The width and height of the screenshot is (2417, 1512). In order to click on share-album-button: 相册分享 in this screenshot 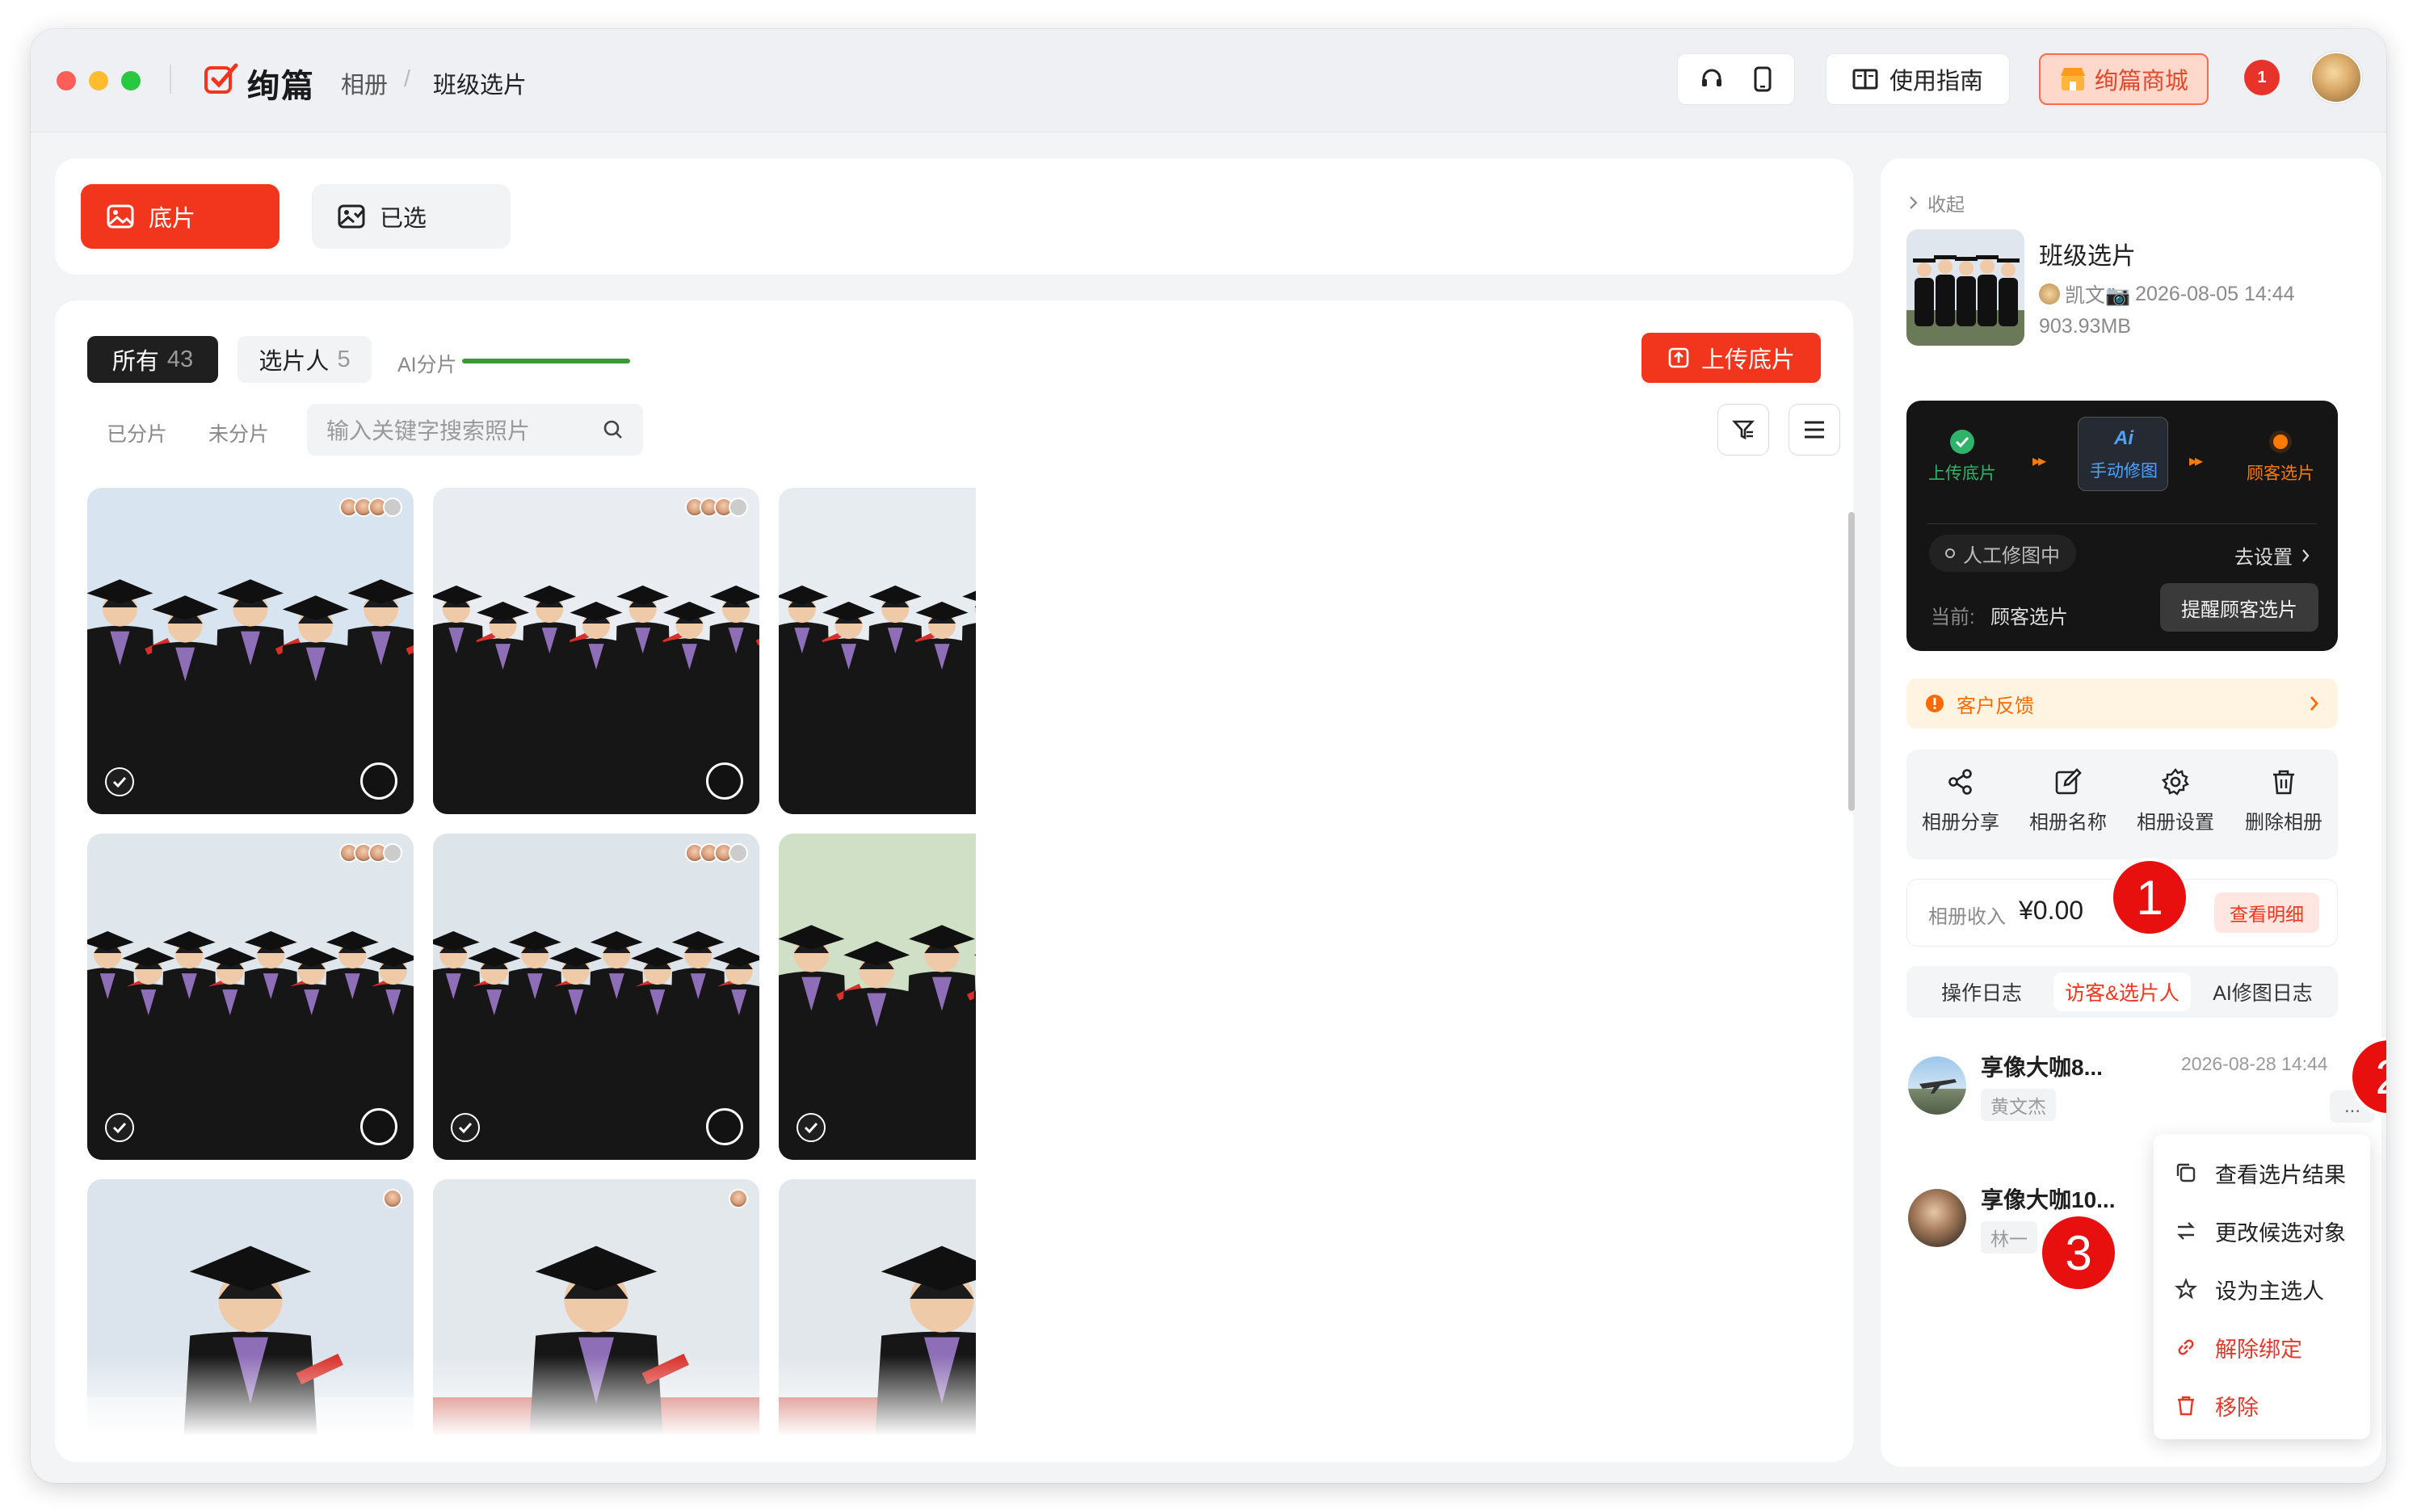, I will do `click(1961, 800)`.